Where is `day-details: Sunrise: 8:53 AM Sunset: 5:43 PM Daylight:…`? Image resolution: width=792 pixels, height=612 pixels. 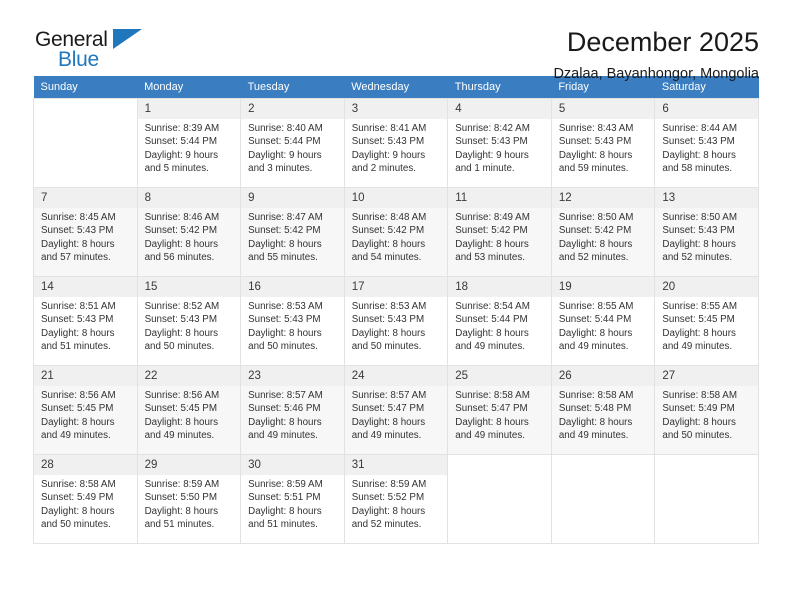 day-details: Sunrise: 8:53 AM Sunset: 5:43 PM Daylight:… is located at coordinates (292, 325).